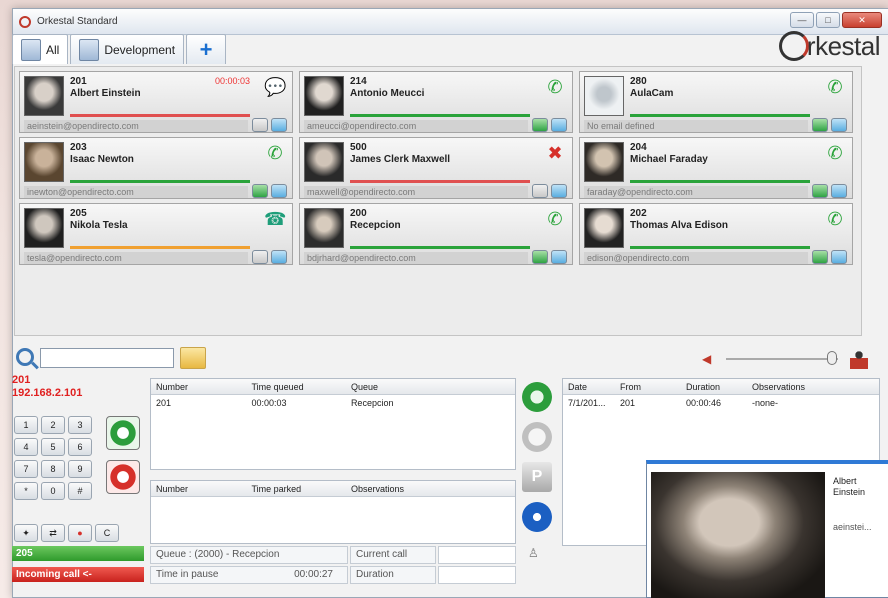  I want to click on disabled-action-button, so click(537, 437).